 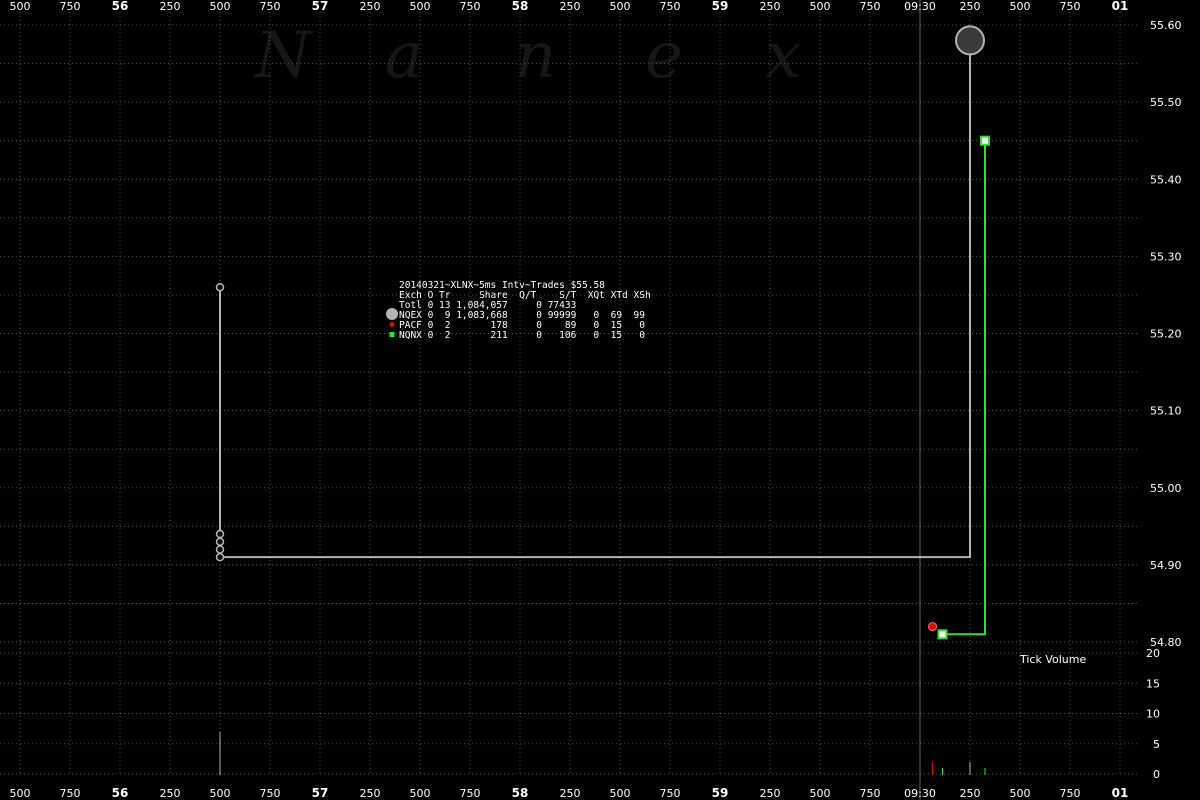 I want to click on price-tick-label: 54.90, so click(x=1166, y=565).